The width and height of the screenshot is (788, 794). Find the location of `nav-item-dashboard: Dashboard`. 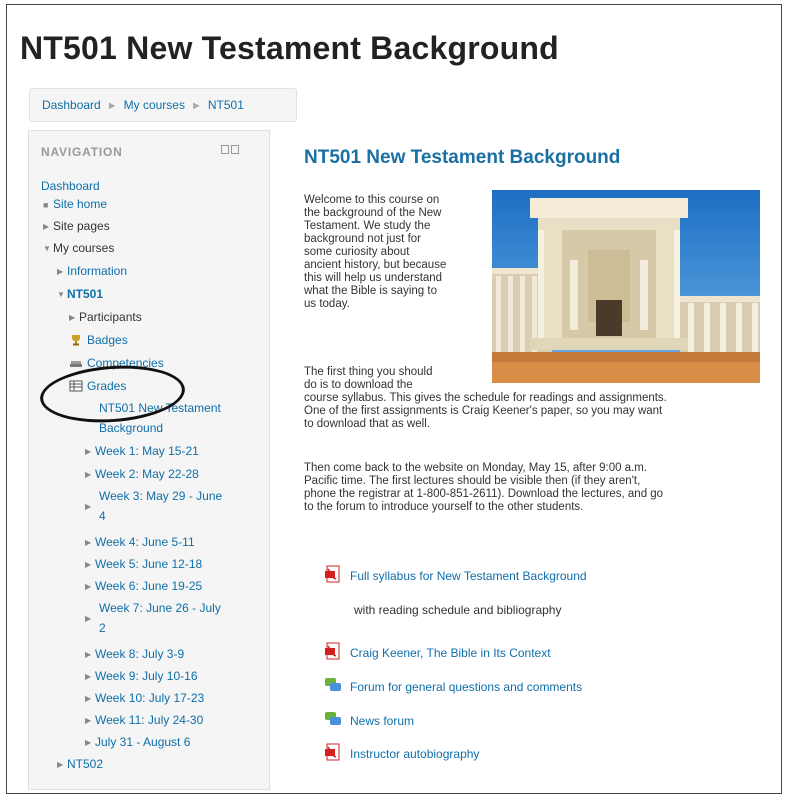

nav-item-dashboard: Dashboard is located at coordinates (70, 186).